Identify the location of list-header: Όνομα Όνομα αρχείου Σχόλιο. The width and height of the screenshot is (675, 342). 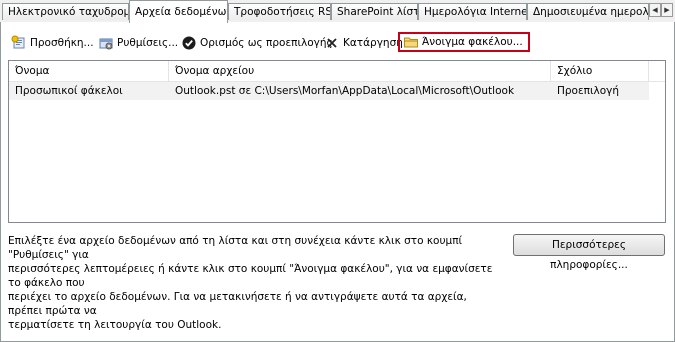
(337, 71).